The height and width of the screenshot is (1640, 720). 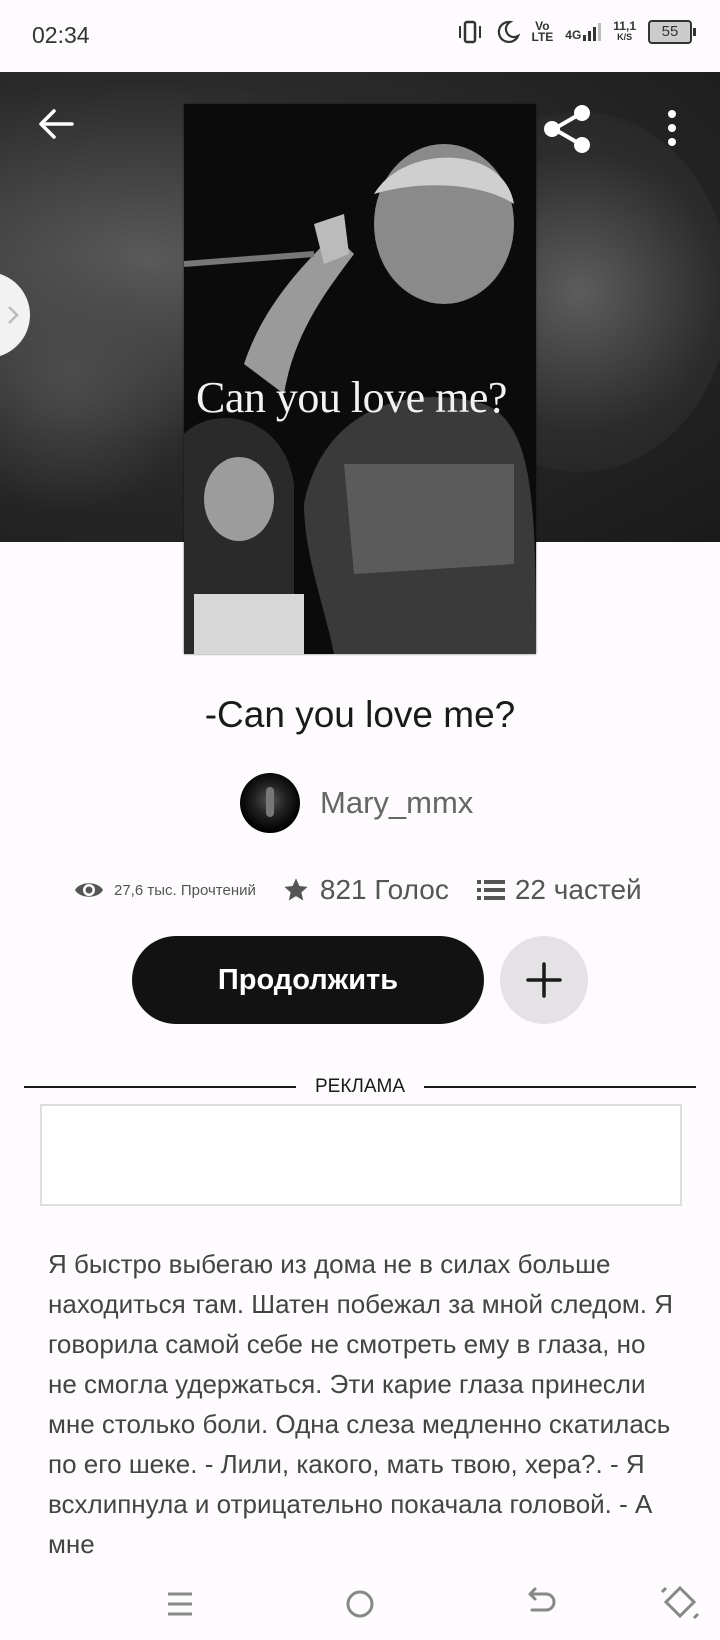 I want to click on back-nav-button, so click(x=540, y=1604).